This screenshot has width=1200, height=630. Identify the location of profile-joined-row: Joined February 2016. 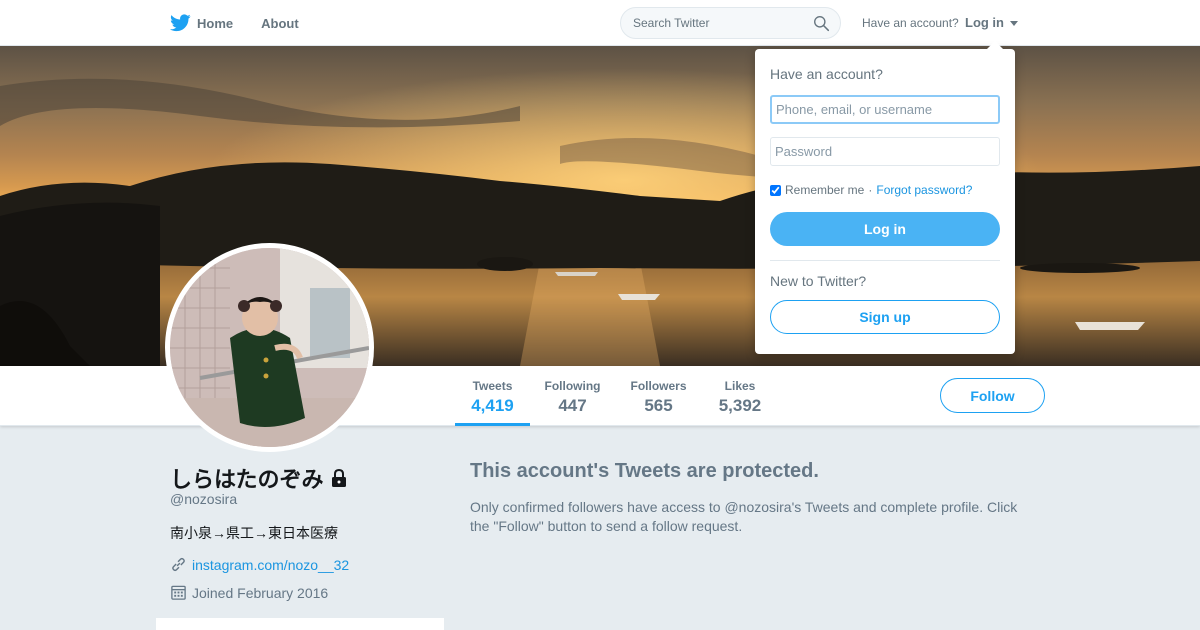
(249, 592).